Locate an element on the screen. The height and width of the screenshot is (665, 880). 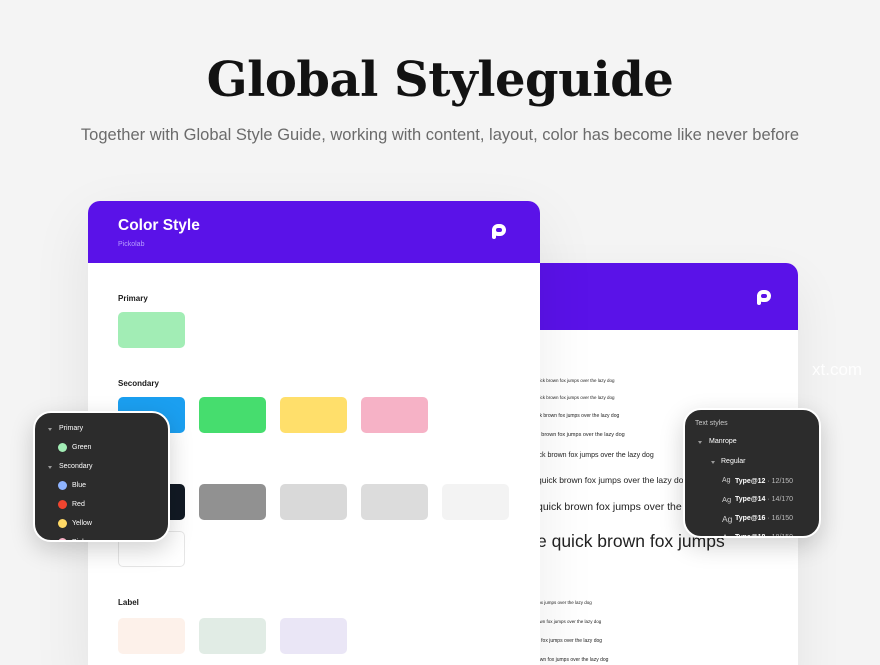
section-label-secondary: Secondary is located at coordinates (138, 383).